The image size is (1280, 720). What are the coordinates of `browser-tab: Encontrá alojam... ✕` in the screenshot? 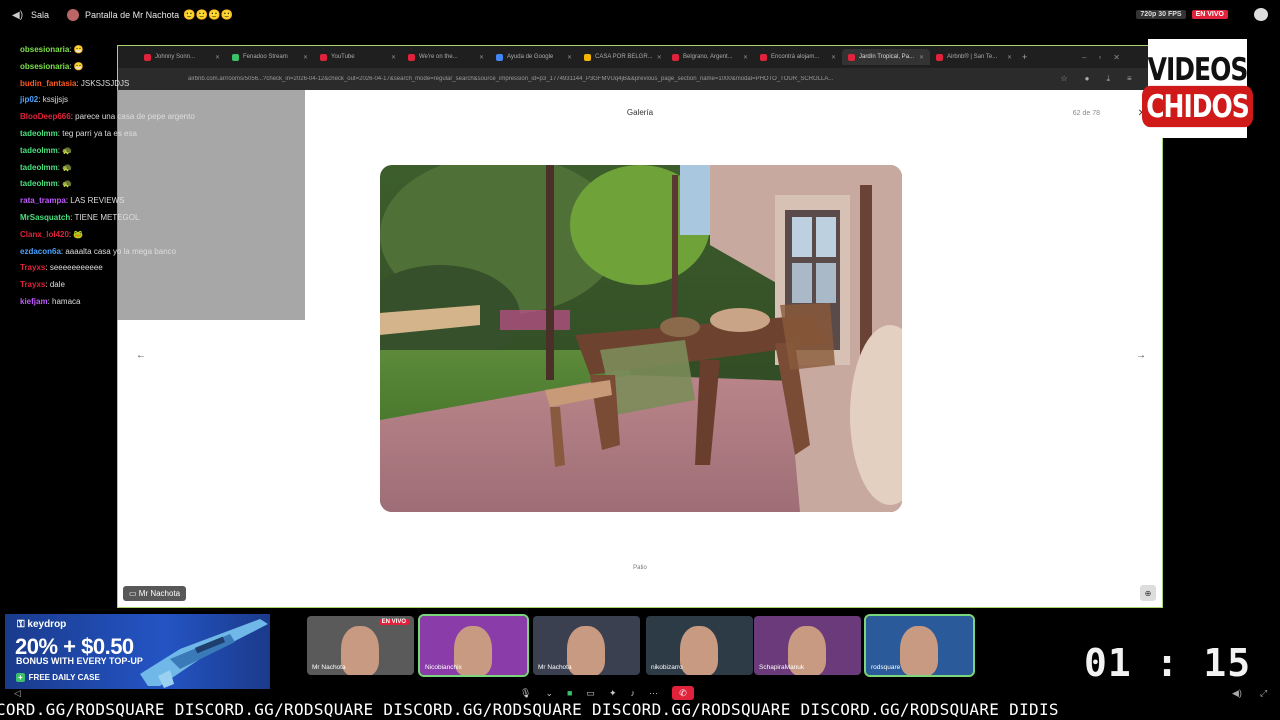 It's located at (798, 57).